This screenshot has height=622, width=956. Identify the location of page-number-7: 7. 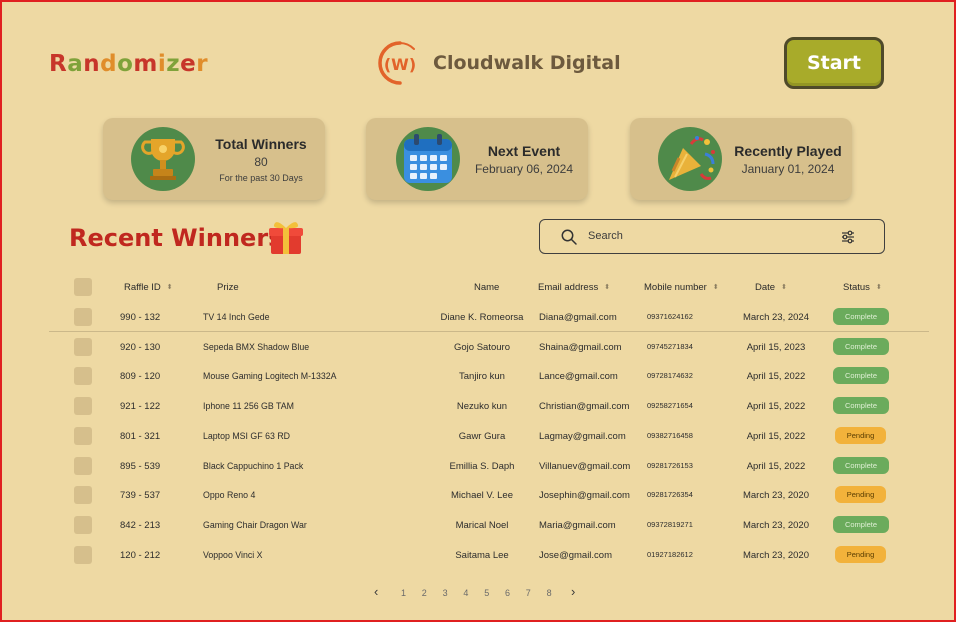
(528, 593).